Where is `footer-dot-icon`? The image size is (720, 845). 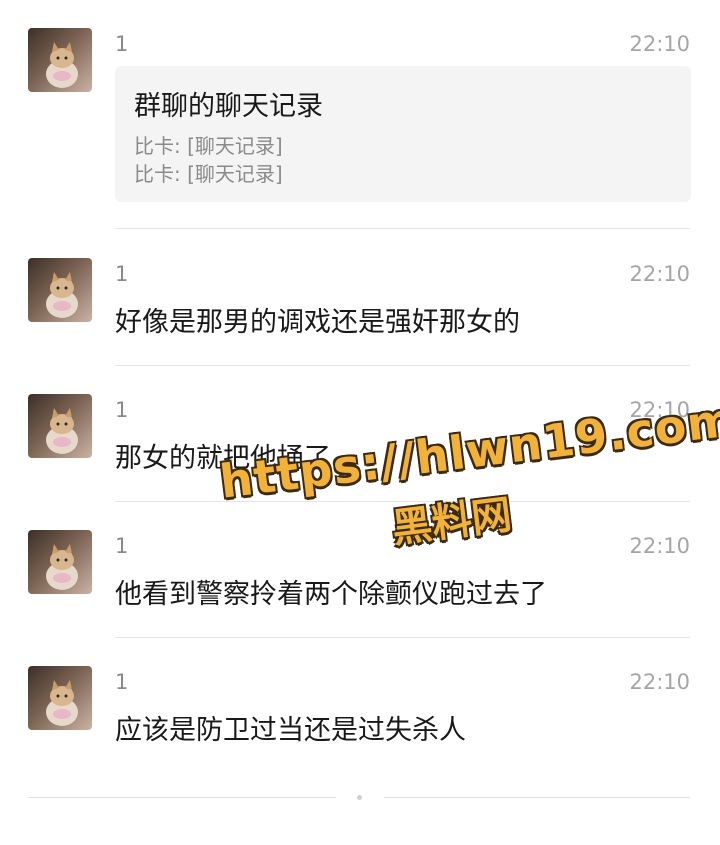
footer-dot-icon is located at coordinates (359, 797).